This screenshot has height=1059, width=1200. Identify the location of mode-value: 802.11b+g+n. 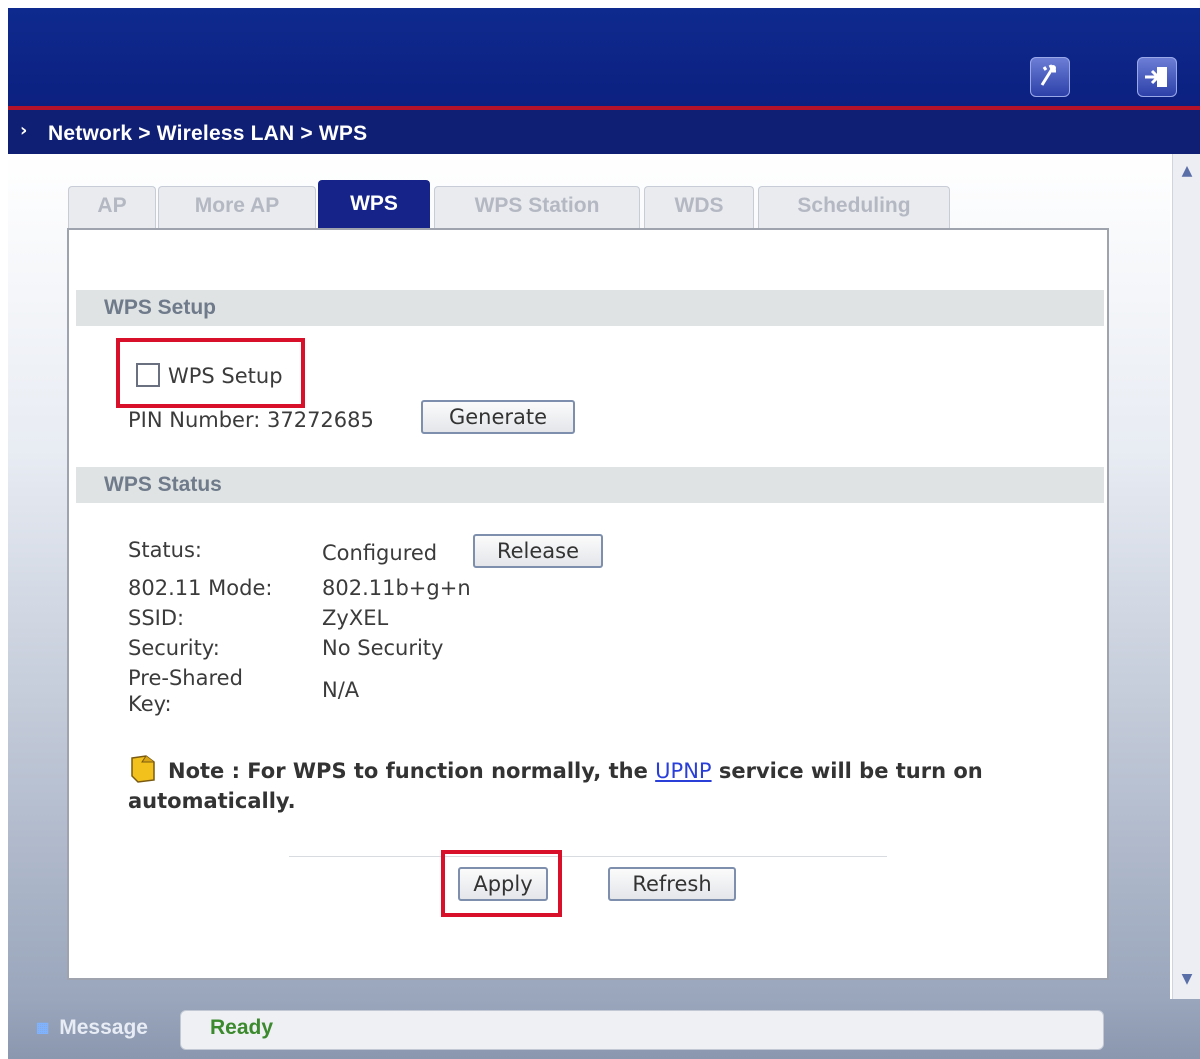
(396, 588).